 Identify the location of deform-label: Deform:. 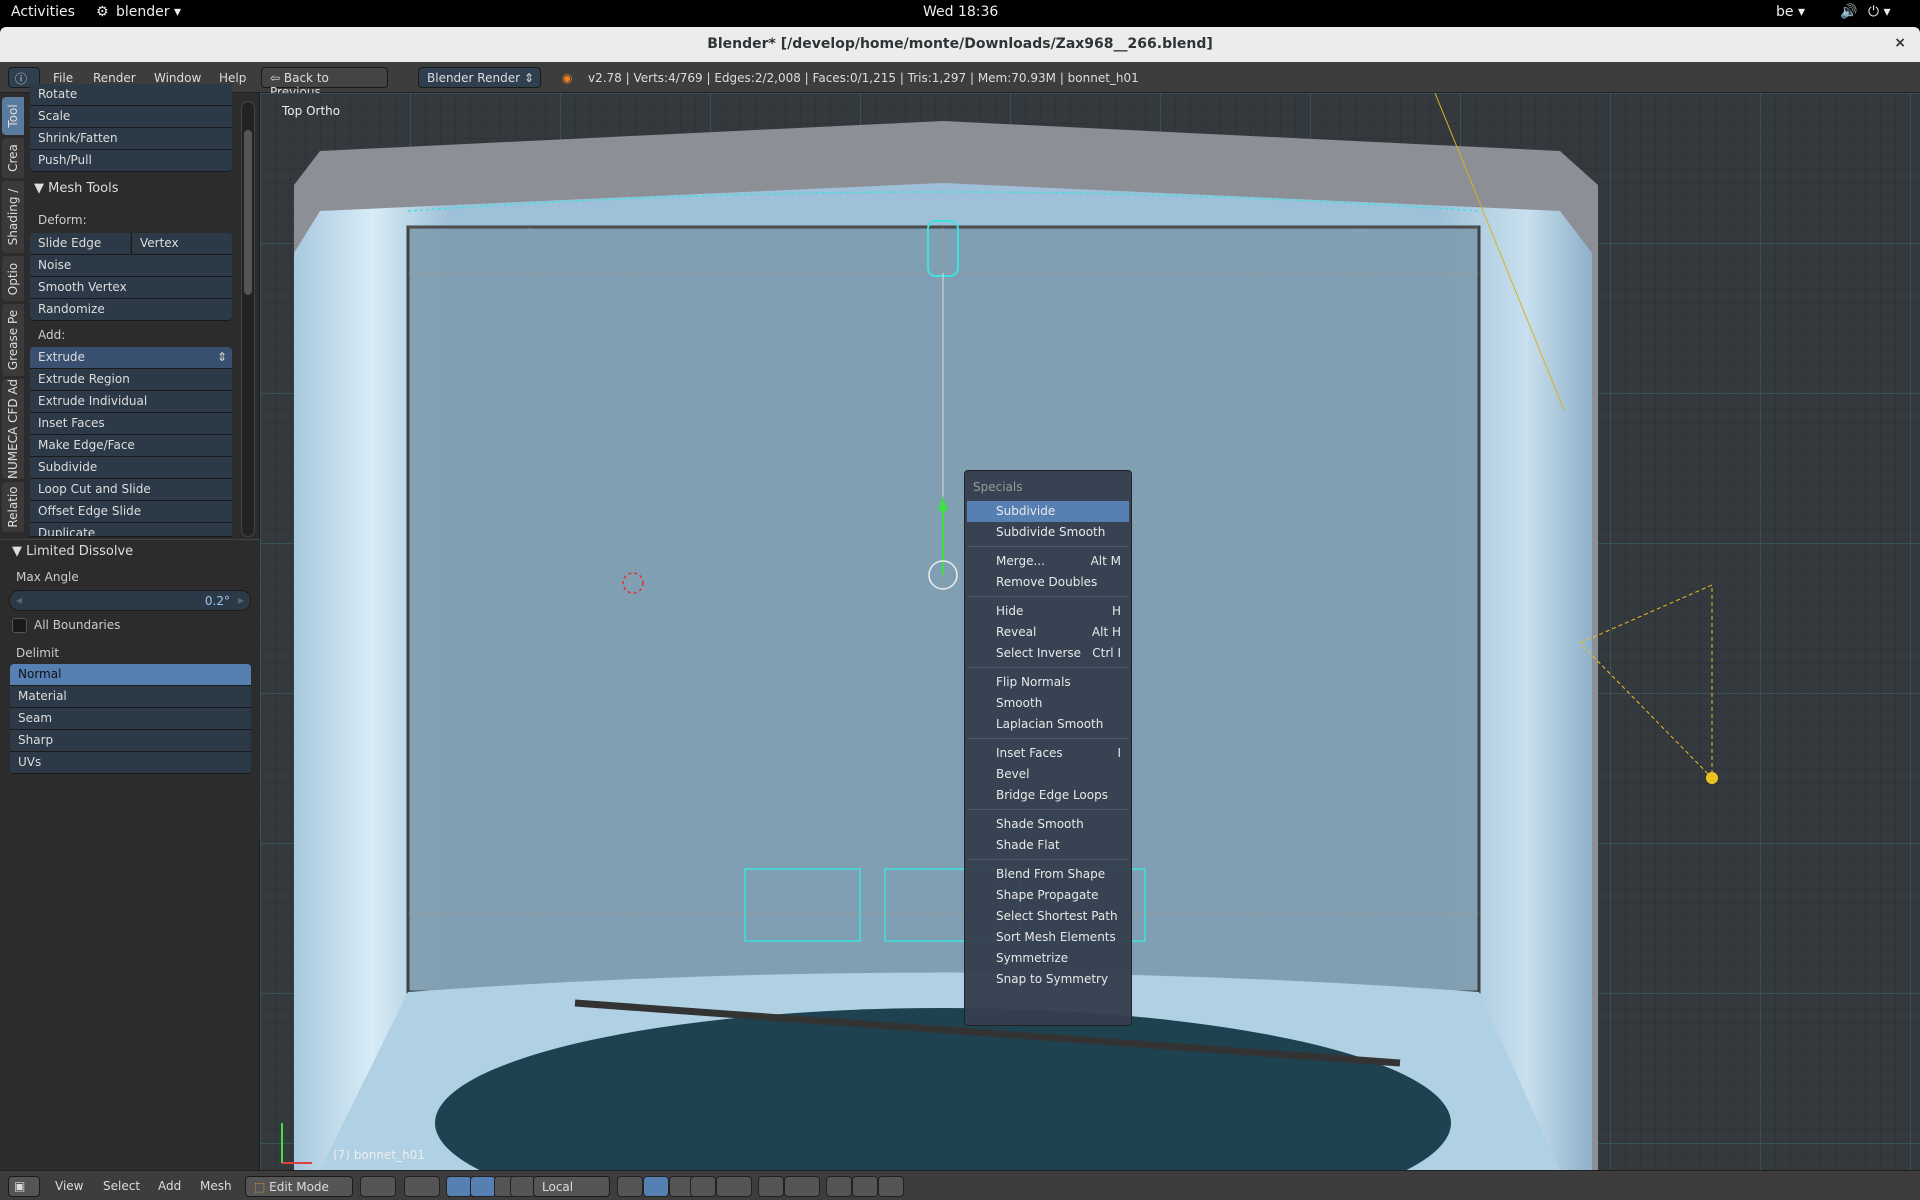
(62, 220).